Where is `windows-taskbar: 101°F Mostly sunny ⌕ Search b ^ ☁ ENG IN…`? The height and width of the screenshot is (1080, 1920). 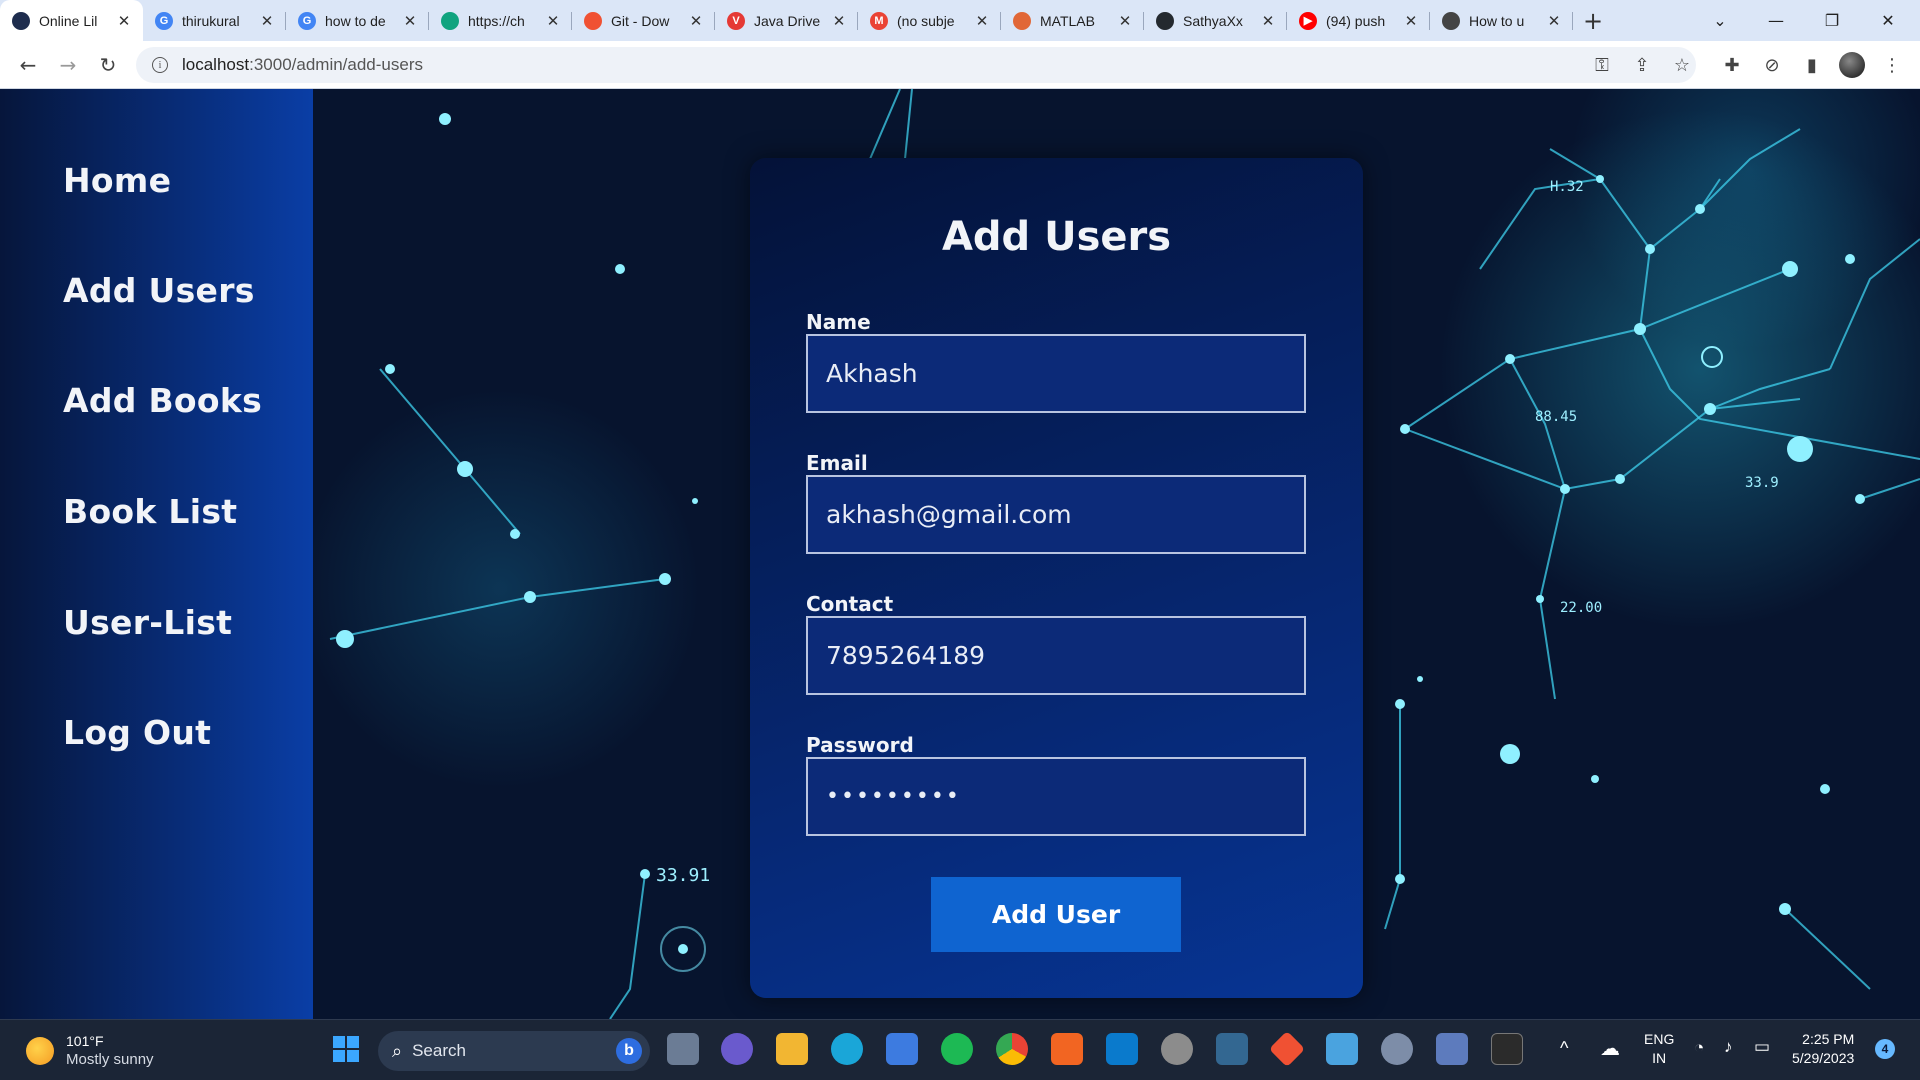 windows-taskbar: 101°F Mostly sunny ⌕ Search b ^ ☁ ENG IN… is located at coordinates (960, 1049).